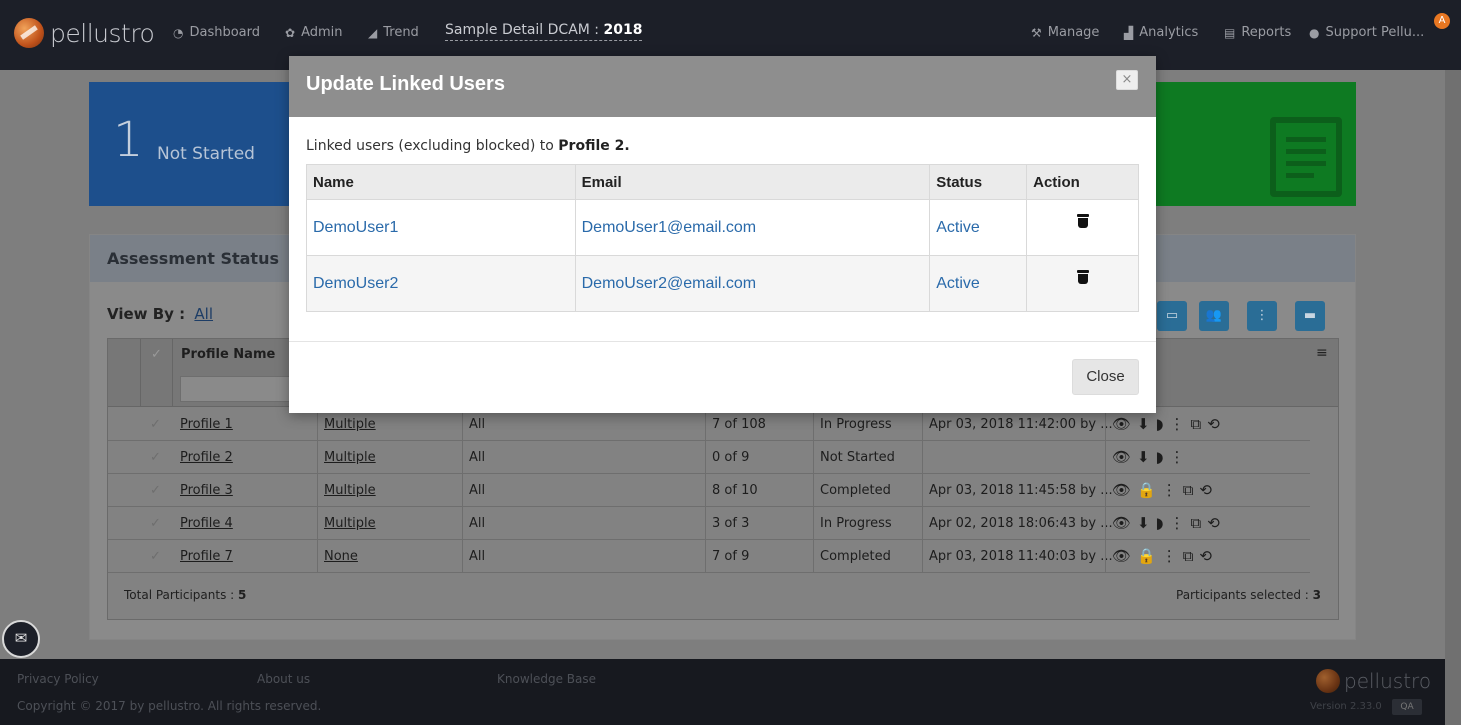 This screenshot has width=1461, height=725. What do you see at coordinates (225, 32) in the screenshot?
I see `nav-dashboard-label: Dashboard` at bounding box center [225, 32].